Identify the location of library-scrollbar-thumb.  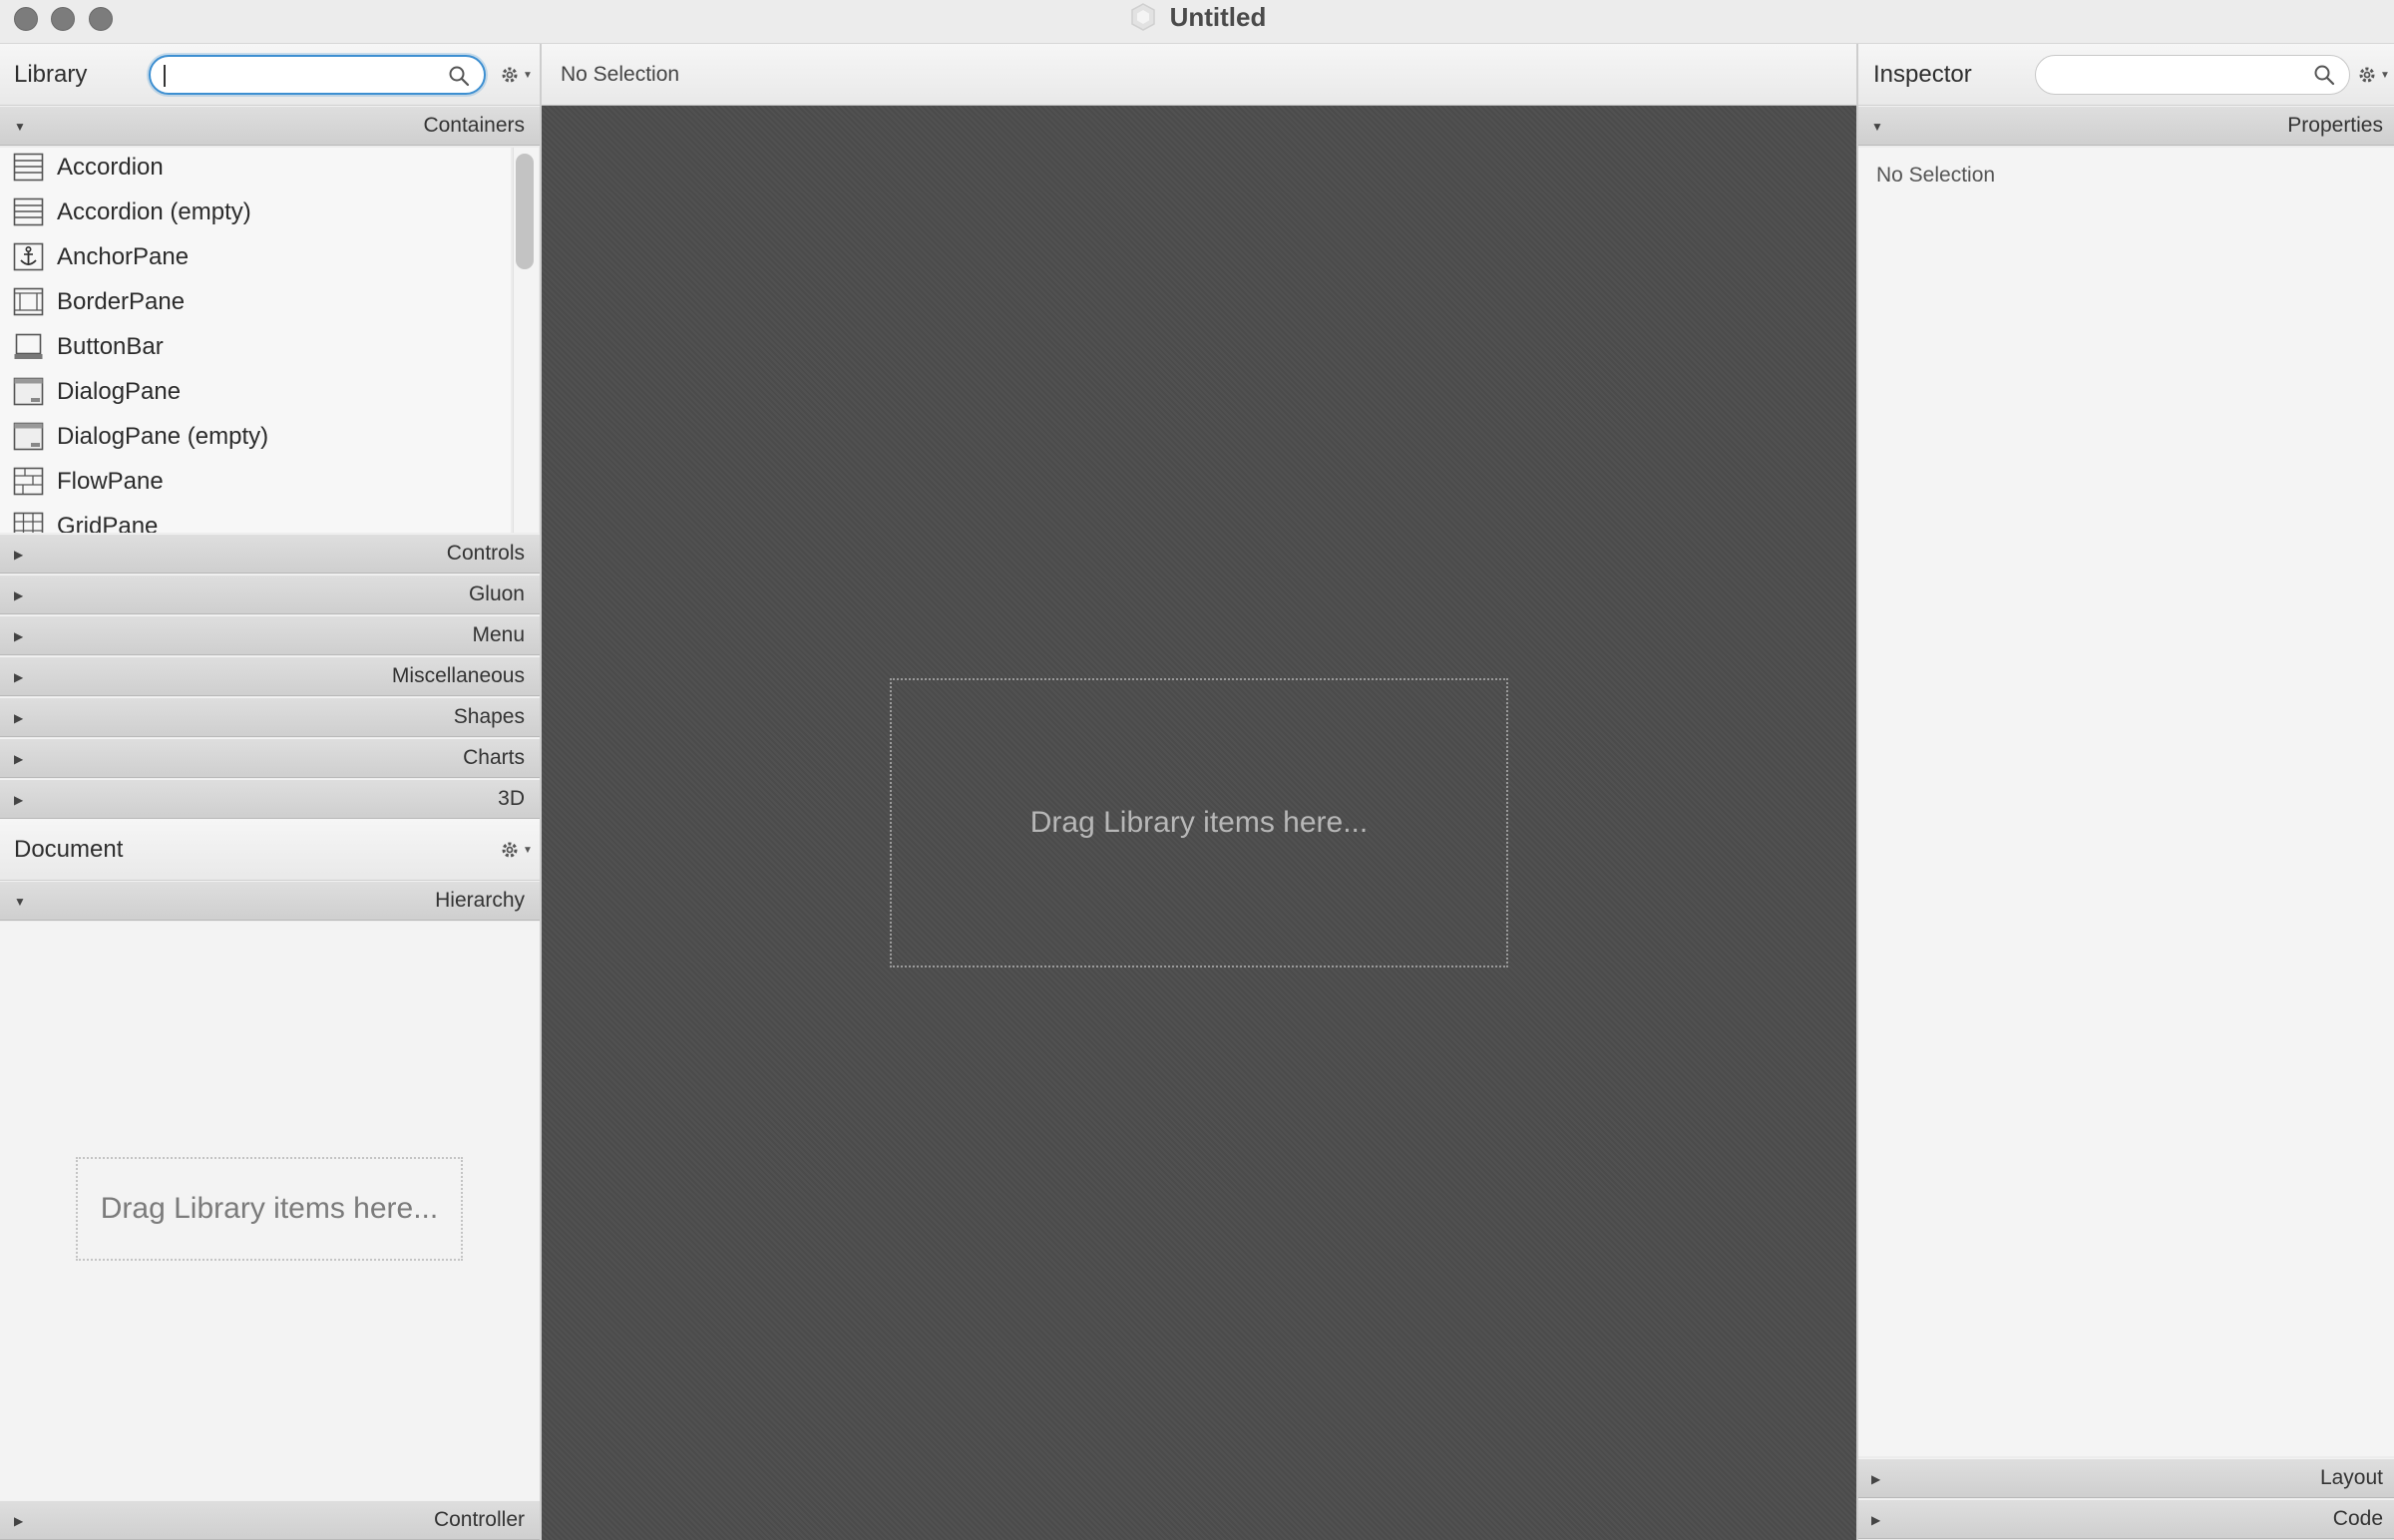
(525, 211).